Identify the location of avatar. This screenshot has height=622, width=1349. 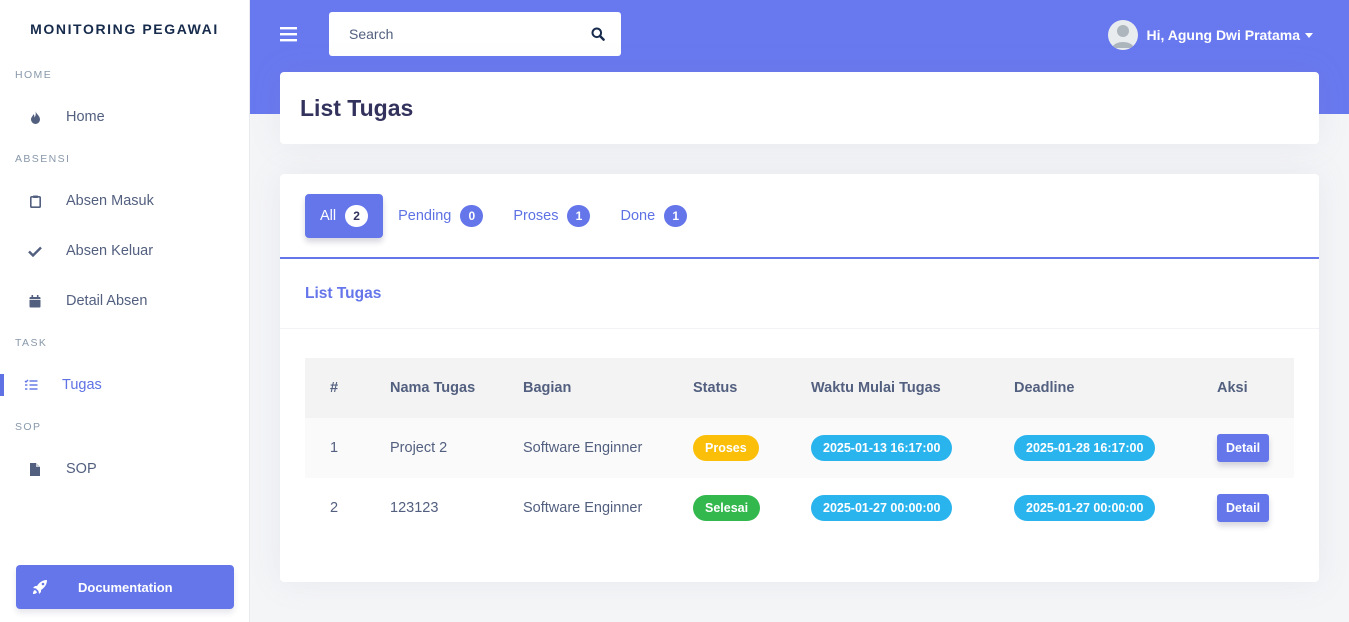
(1123, 35).